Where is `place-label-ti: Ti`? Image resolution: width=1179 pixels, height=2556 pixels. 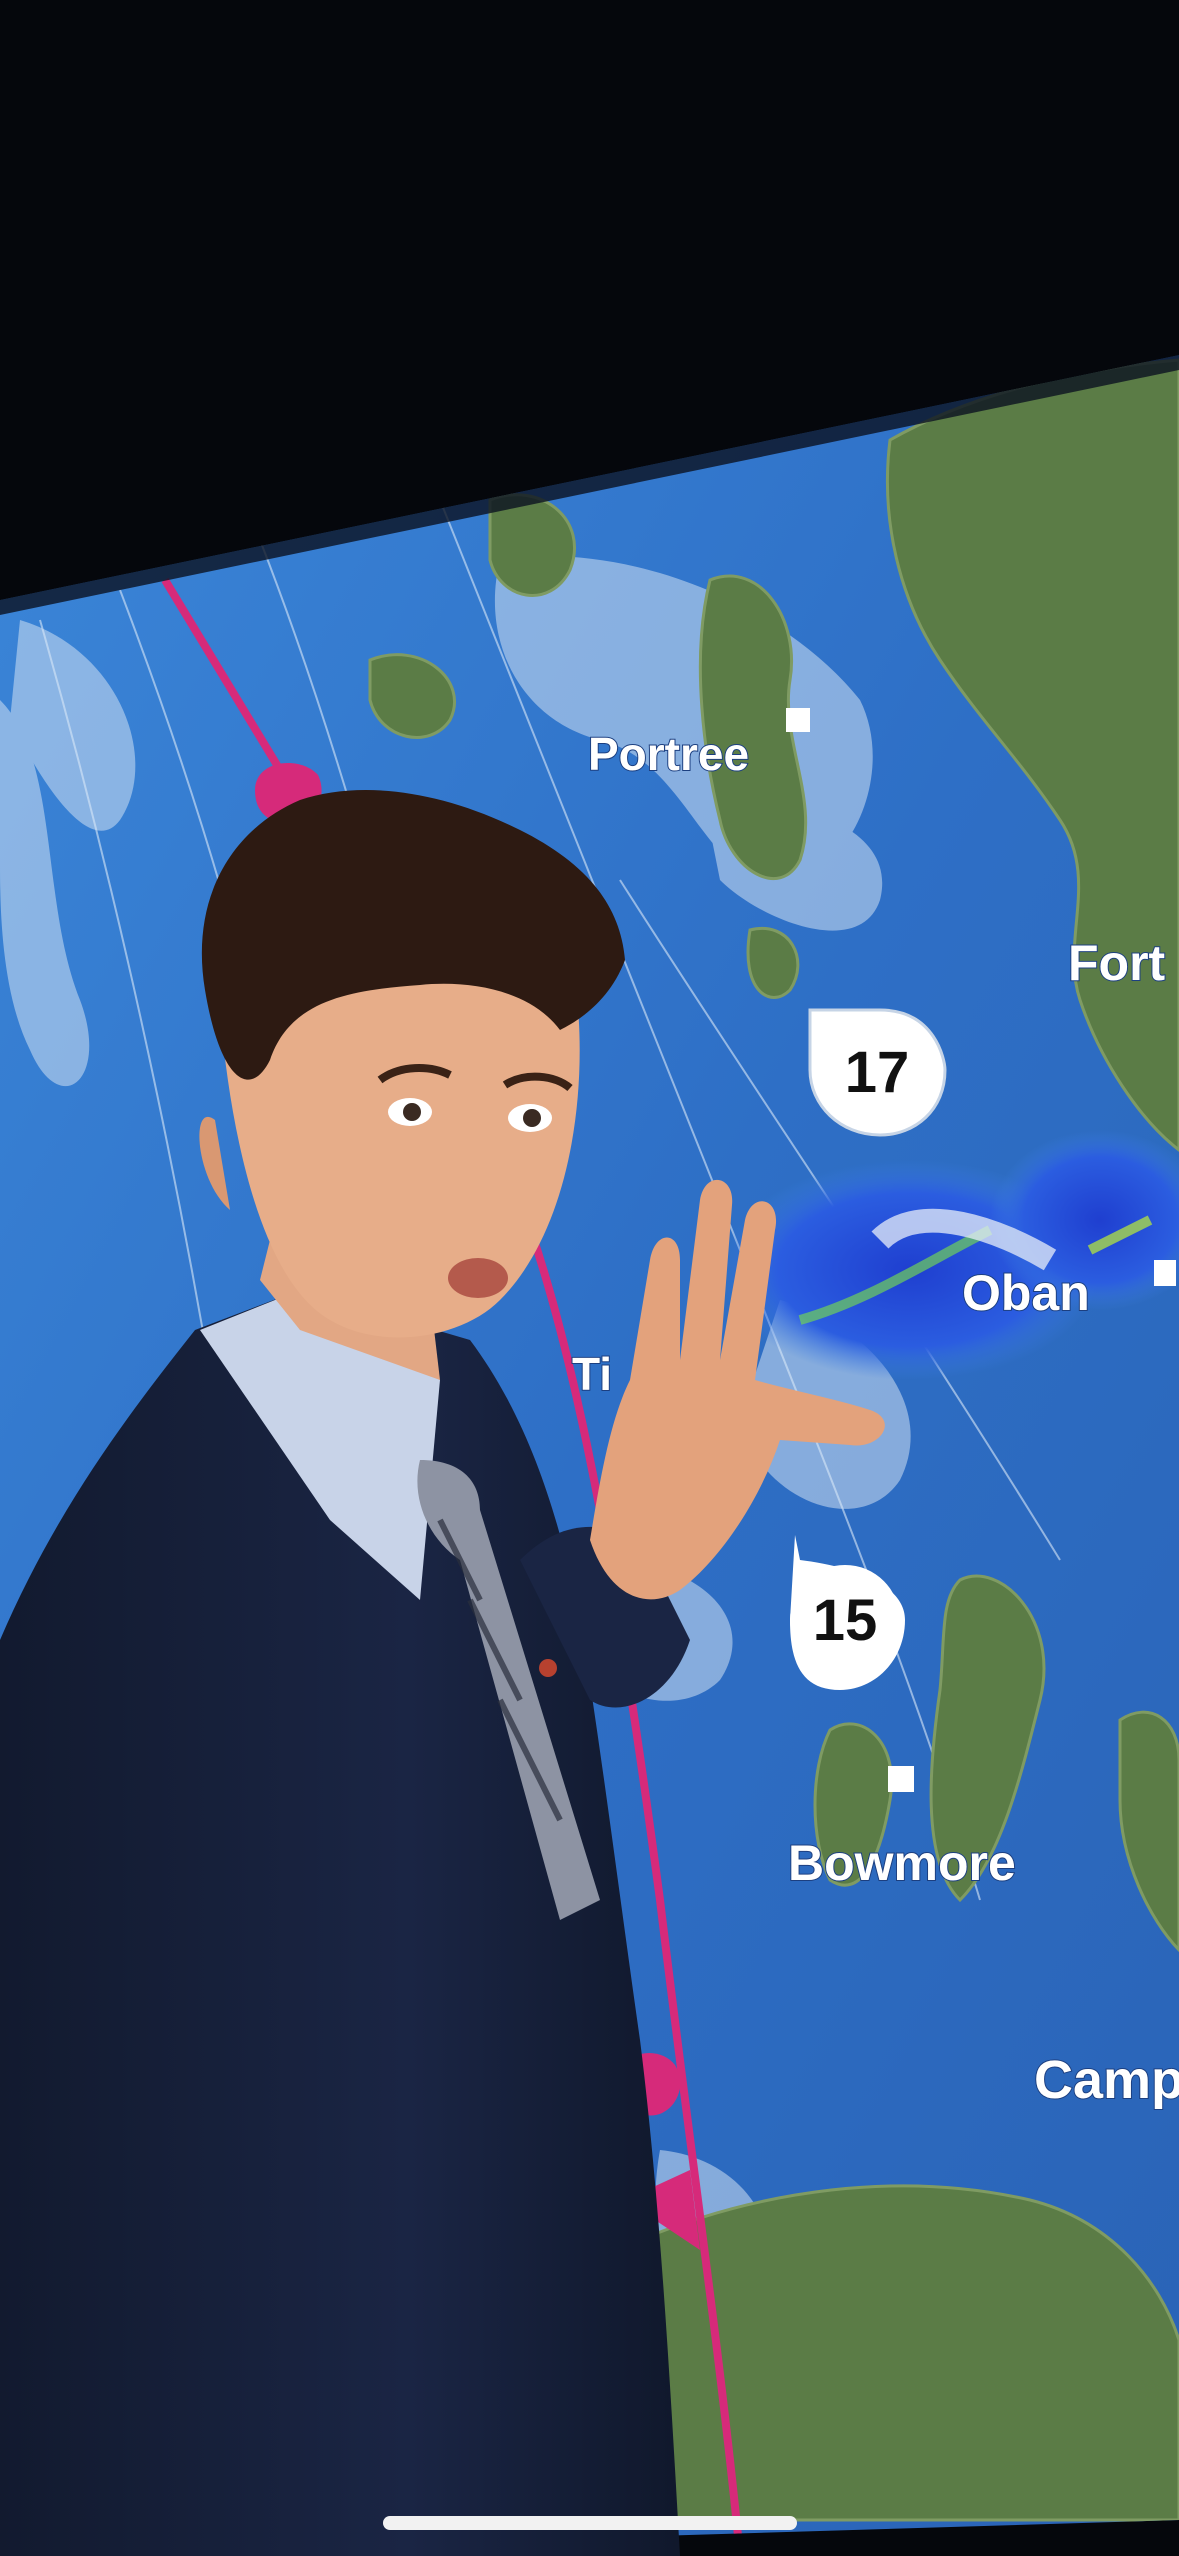
place-label-ti: Ti is located at coordinates (592, 1374).